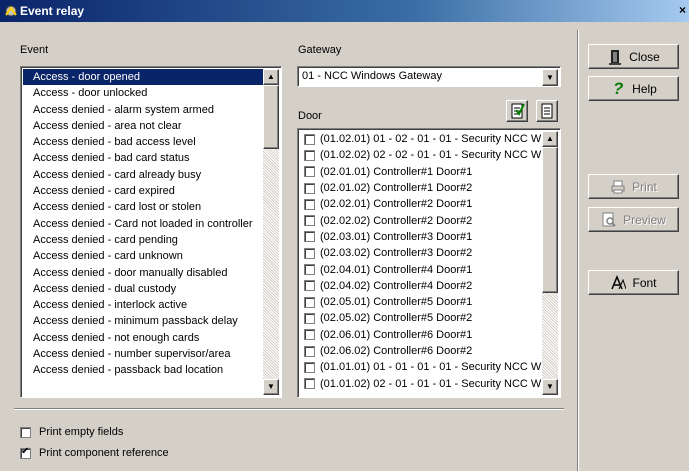 The width and height of the screenshot is (689, 471). What do you see at coordinates (71, 432) in the screenshot?
I see `print-empty-fields-option: Print empty fields` at bounding box center [71, 432].